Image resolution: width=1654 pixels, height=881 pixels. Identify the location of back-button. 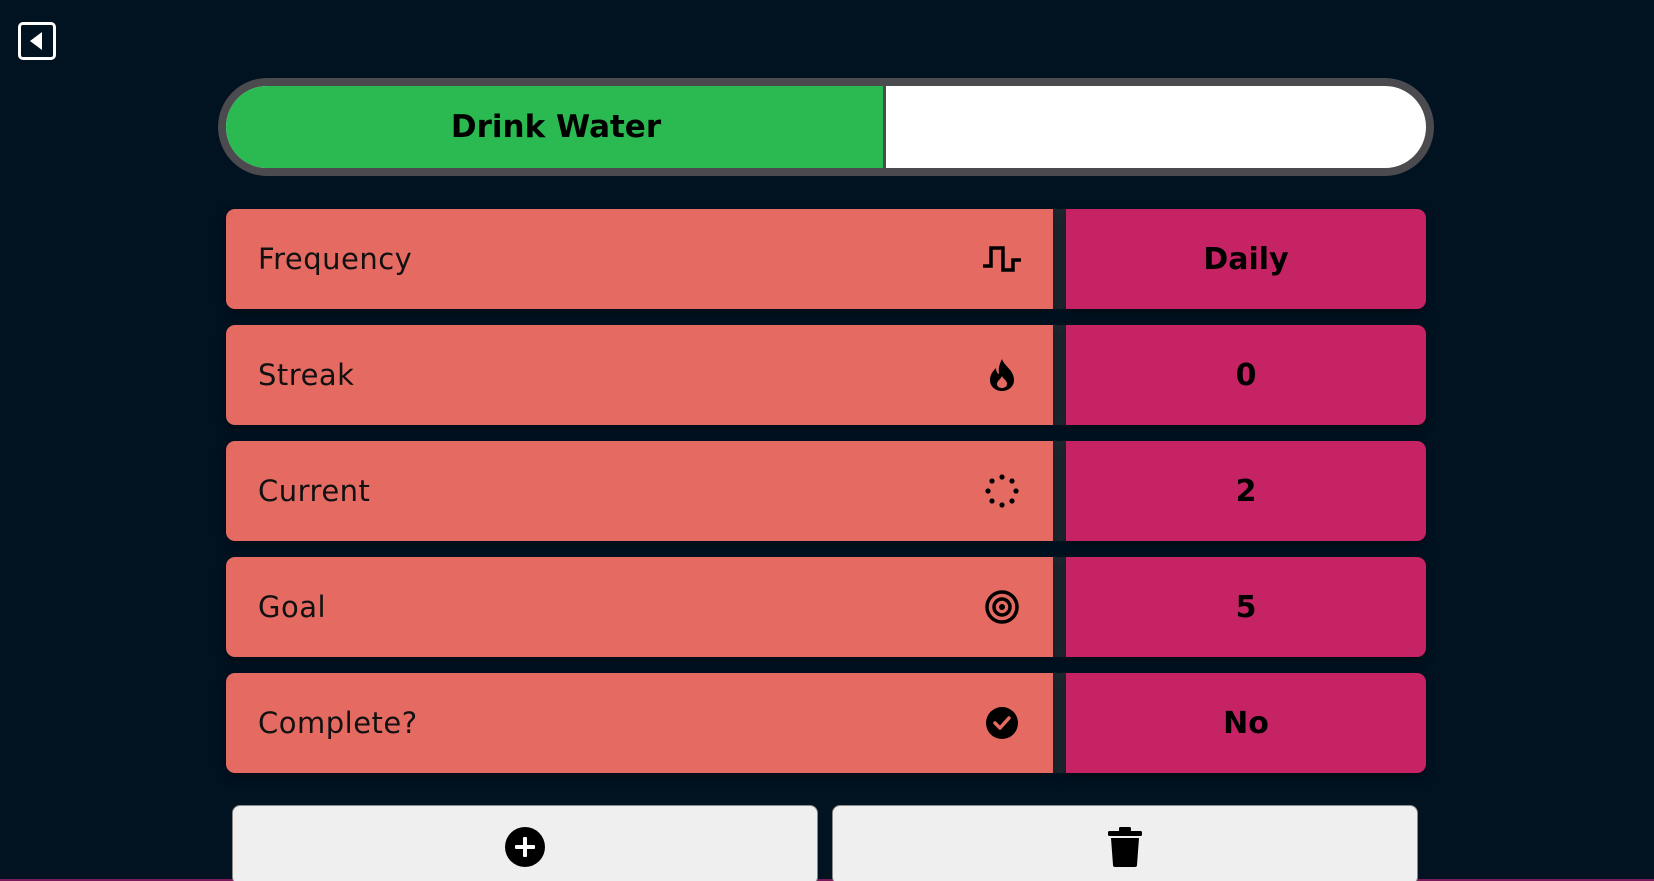
(37, 41).